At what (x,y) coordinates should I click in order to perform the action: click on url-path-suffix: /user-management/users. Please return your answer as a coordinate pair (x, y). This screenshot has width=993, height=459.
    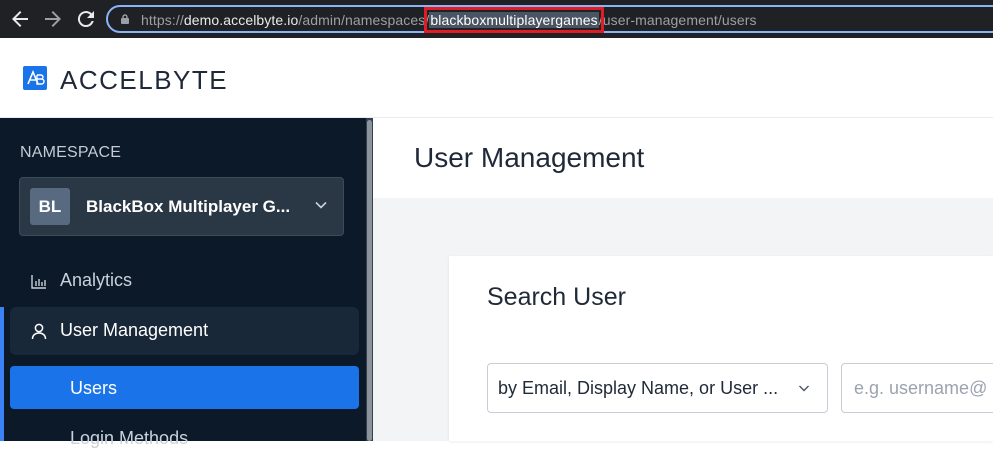
    Looking at the image, I should click on (677, 20).